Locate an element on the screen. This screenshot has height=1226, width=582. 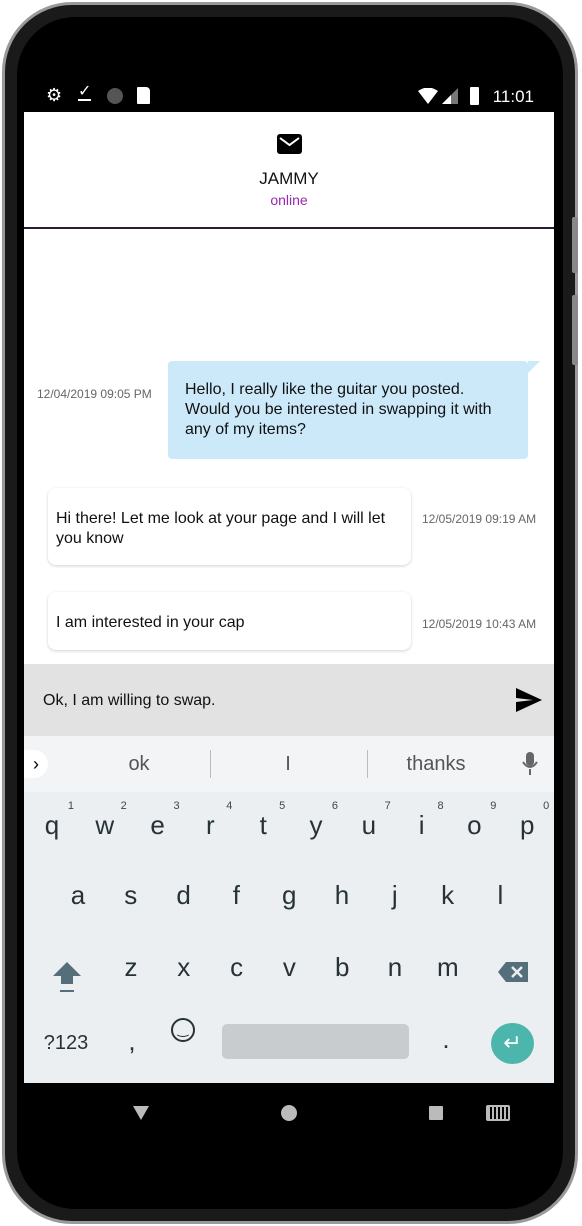
key-c: c is located at coordinates (237, 967).